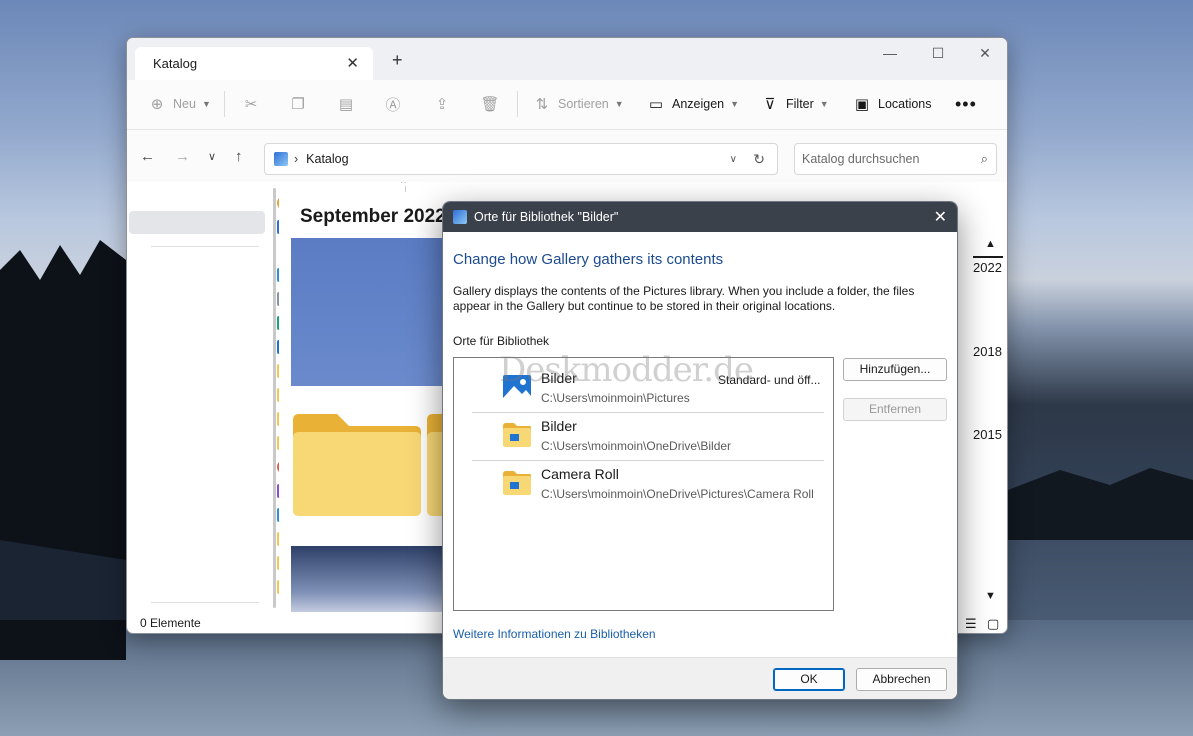 The width and height of the screenshot is (1193, 736). What do you see at coordinates (938, 56) in the screenshot?
I see `maximize-icon: ☐` at bounding box center [938, 56].